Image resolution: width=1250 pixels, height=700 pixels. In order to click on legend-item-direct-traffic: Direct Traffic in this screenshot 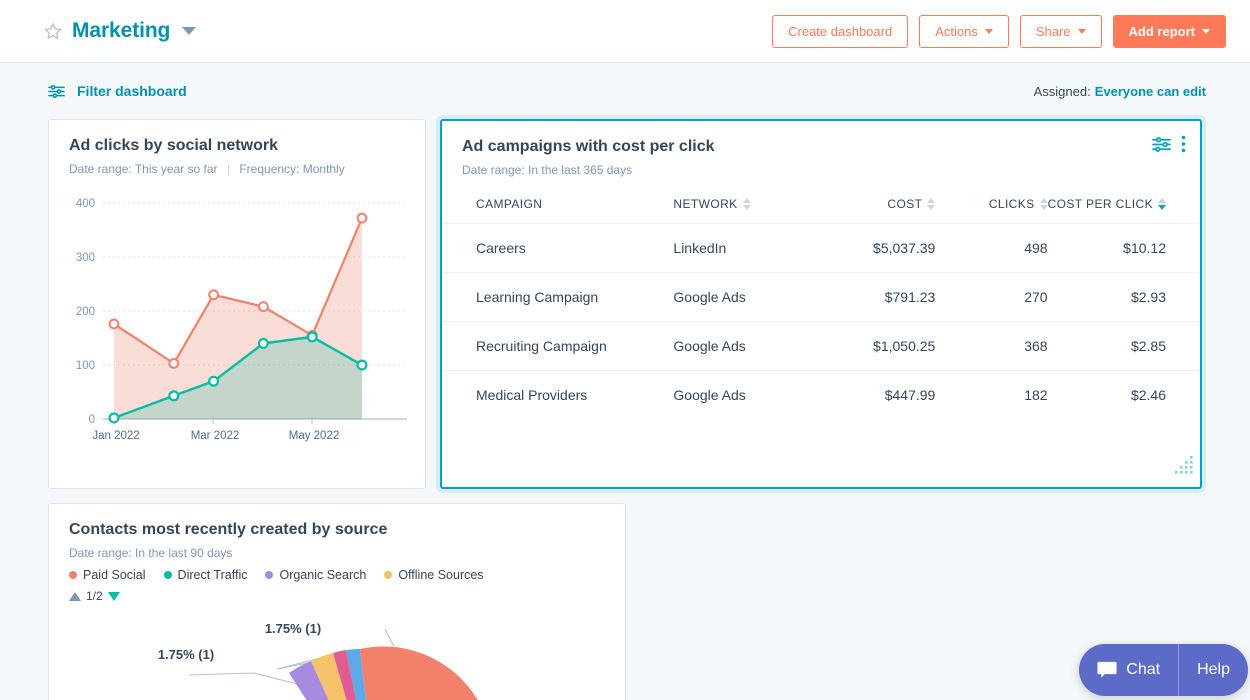, I will do `click(205, 575)`.